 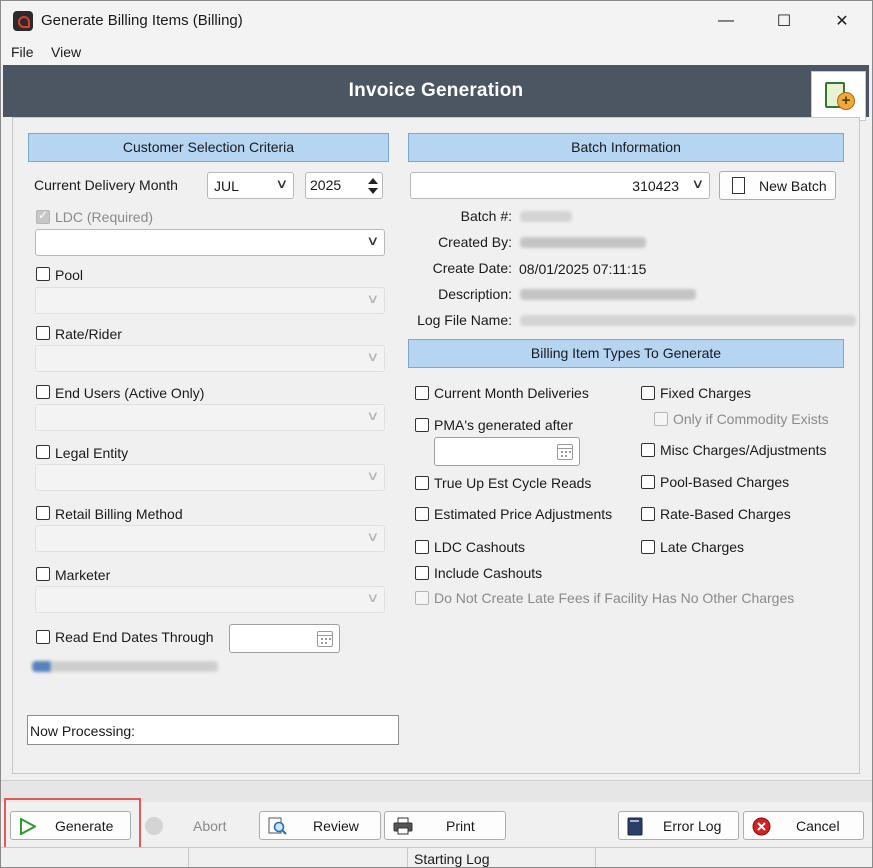 I want to click on current-month-label: Current Month Deliveries, so click(x=511, y=393).